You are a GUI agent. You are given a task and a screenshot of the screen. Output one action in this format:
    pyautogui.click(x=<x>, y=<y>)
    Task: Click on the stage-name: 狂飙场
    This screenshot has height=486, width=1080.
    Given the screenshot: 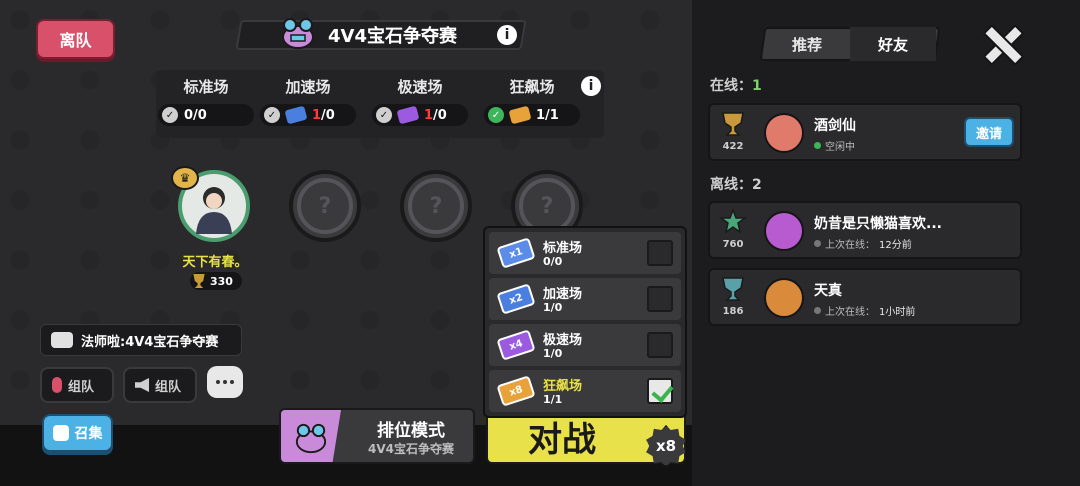 What is the action you would take?
    pyautogui.click(x=532, y=87)
    